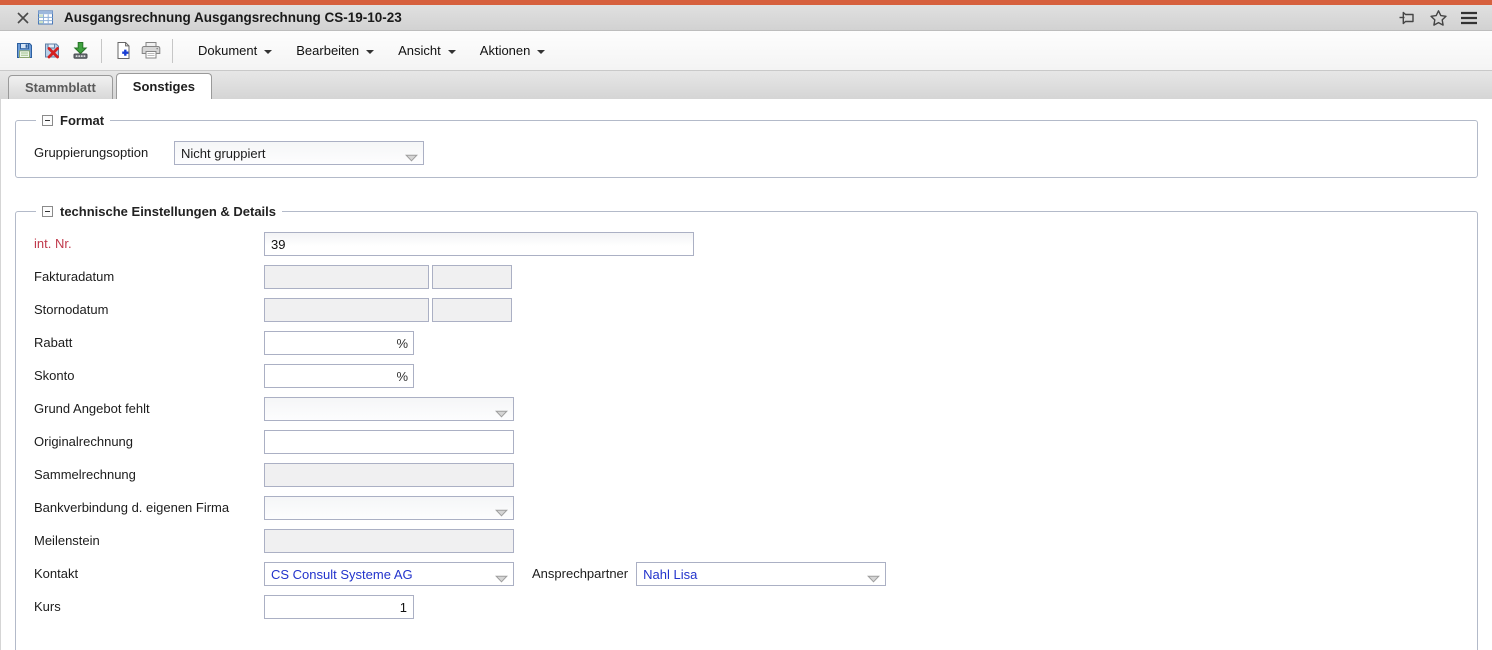 The width and height of the screenshot is (1492, 650). What do you see at coordinates (346, 310) in the screenshot?
I see `stornodatum-date-input` at bounding box center [346, 310].